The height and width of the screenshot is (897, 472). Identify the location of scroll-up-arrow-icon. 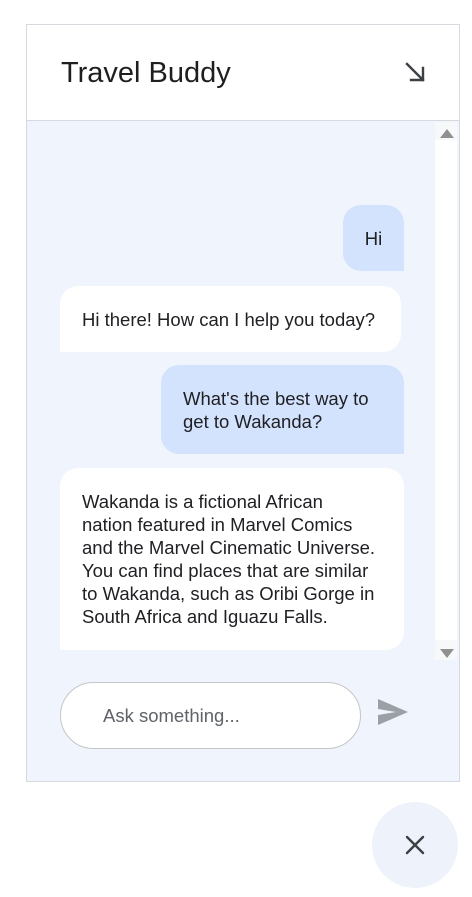
(447, 133).